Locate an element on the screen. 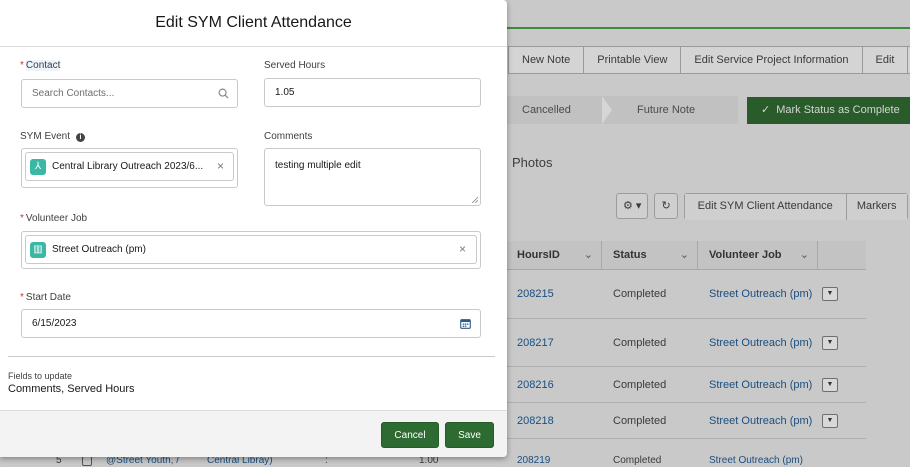 This screenshot has height=467, width=910. cancel-button: Cancel is located at coordinates (410, 435).